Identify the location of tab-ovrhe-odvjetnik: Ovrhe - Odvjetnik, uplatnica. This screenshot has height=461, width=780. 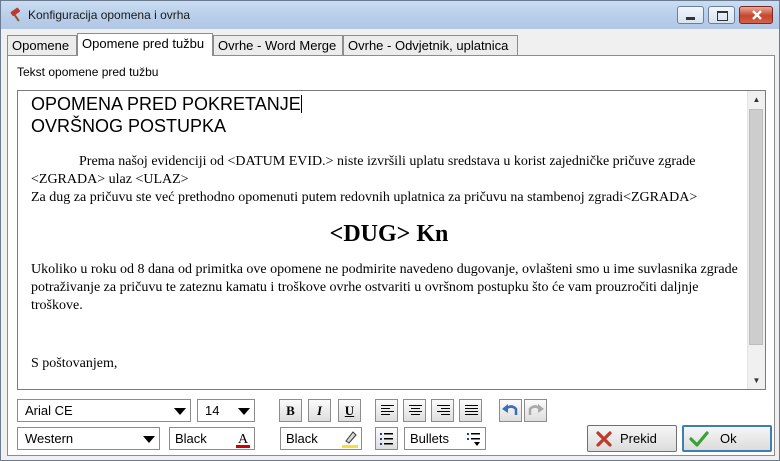
(430, 45).